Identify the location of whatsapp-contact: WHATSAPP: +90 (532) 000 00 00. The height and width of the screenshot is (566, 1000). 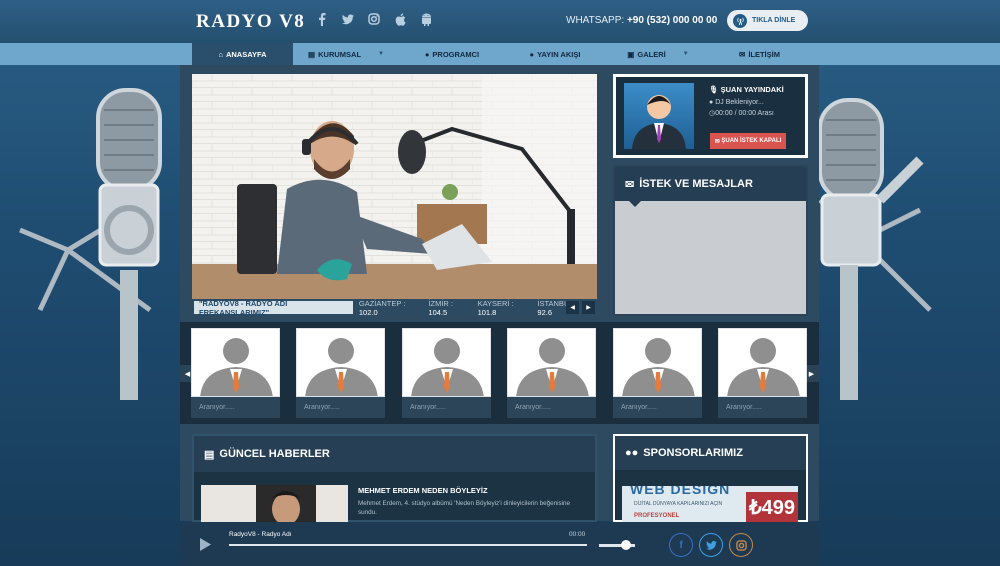
(641, 20).